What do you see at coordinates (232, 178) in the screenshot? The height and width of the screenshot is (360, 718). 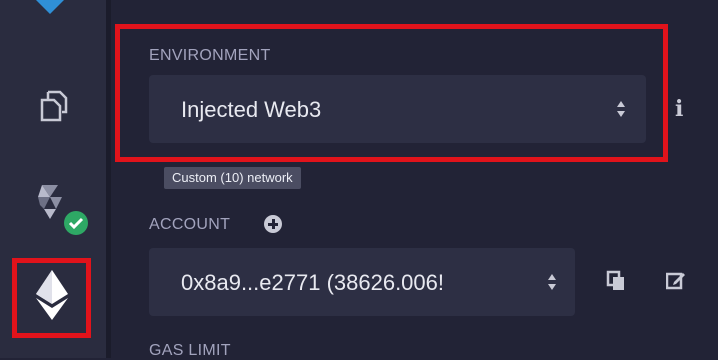 I see `network-badge: Custom (10) network` at bounding box center [232, 178].